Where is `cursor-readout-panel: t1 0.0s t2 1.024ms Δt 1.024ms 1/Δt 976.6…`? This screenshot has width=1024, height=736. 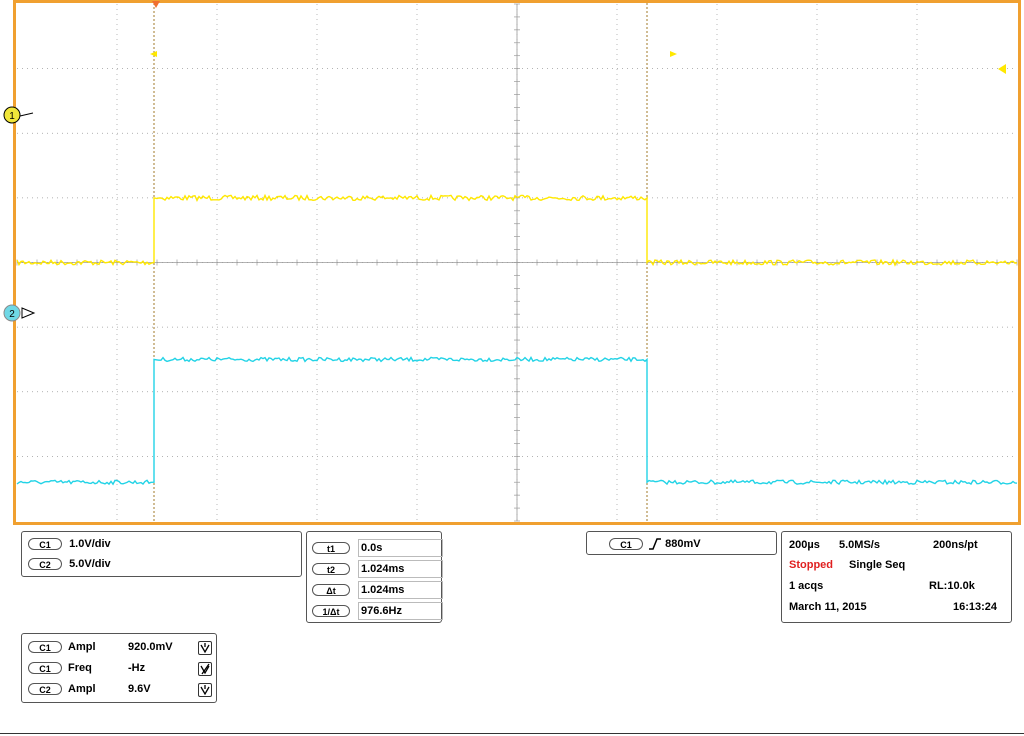
cursor-readout-panel: t1 0.0s t2 1.024ms Δt 1.024ms 1/Δt 976.6… is located at coordinates (374, 577).